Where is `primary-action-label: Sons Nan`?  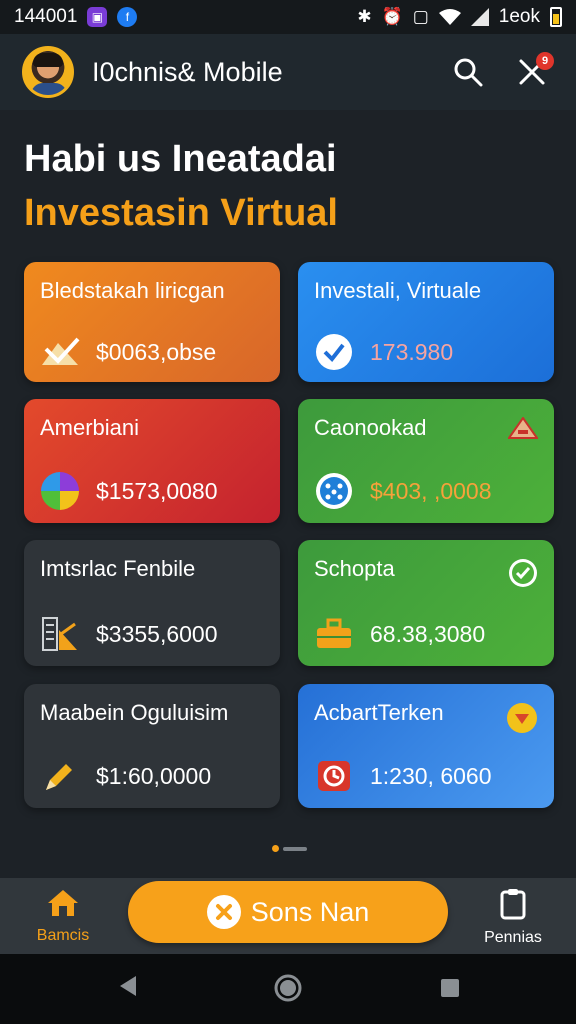
primary-action-label: Sons Nan is located at coordinates (310, 911).